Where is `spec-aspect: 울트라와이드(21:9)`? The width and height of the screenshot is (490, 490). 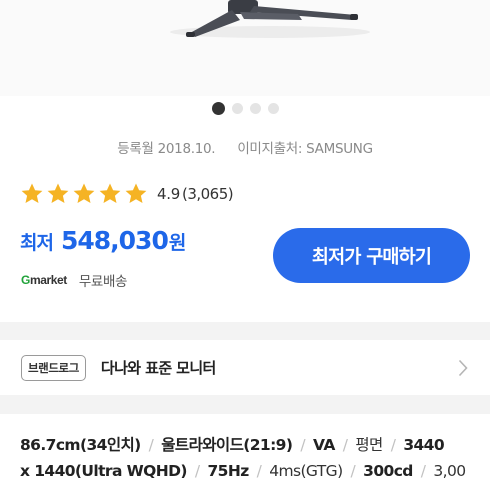
spec-aspect: 울트라와이드(21:9) is located at coordinates (227, 445).